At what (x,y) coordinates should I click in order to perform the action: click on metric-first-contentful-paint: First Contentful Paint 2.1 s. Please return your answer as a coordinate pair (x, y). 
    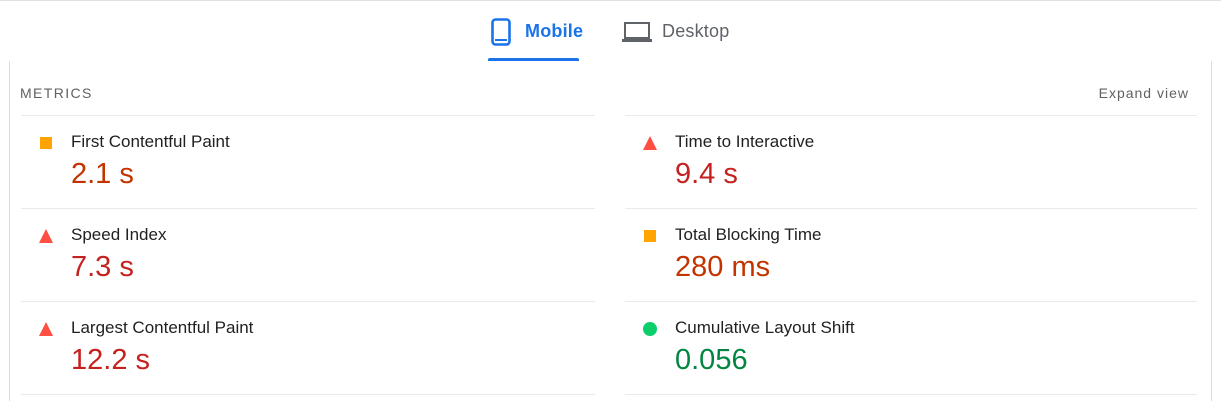
    Looking at the image, I should click on (308, 161).